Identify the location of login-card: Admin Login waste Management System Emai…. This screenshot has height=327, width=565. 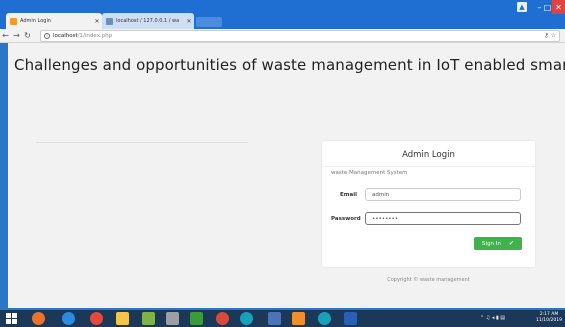
(428, 204).